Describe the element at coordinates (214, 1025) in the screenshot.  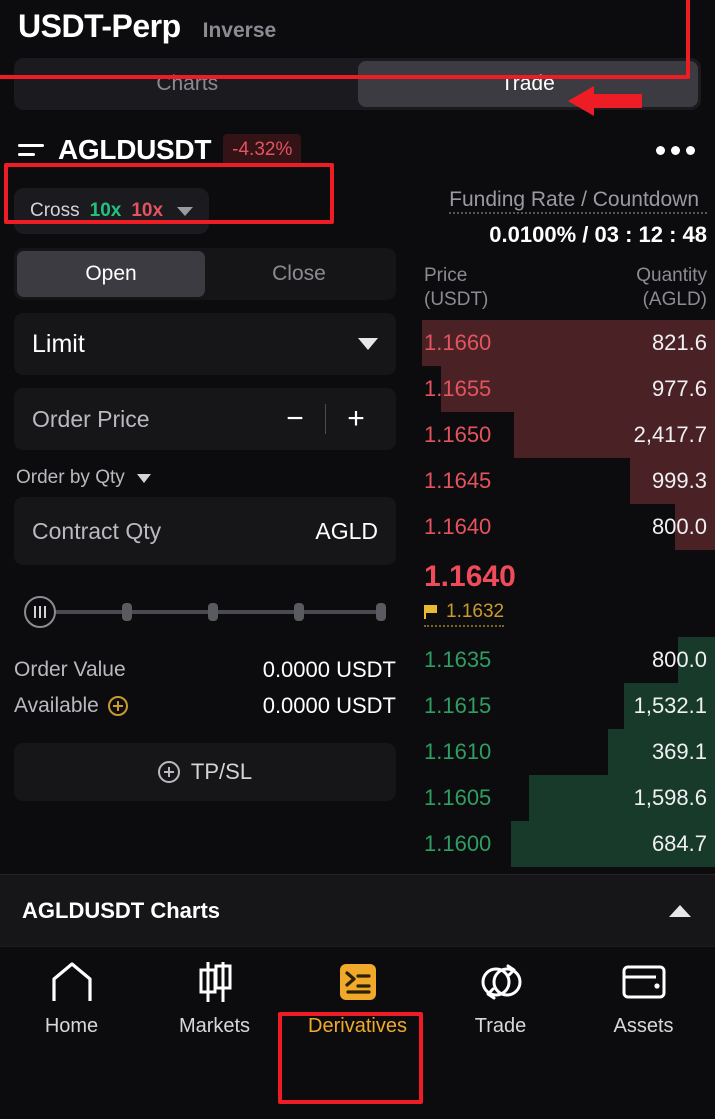
I see `nav-label-markets: Markets` at that location.